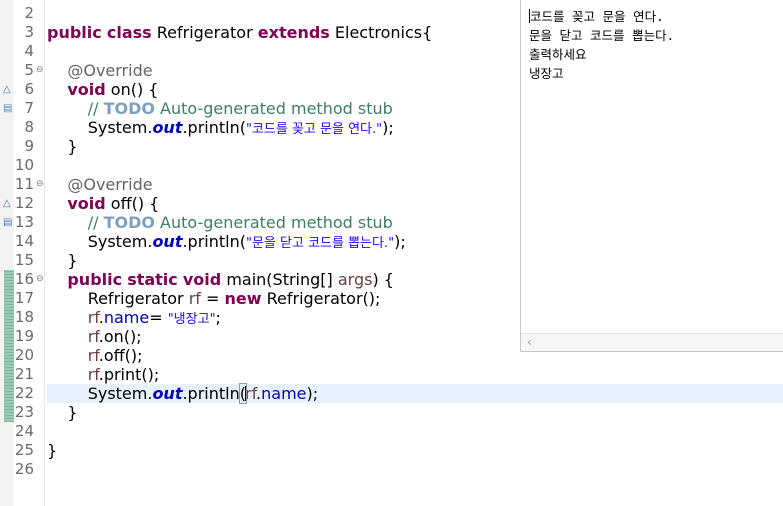  What do you see at coordinates (129, 374) in the screenshot?
I see `code-text: .print();` at bounding box center [129, 374].